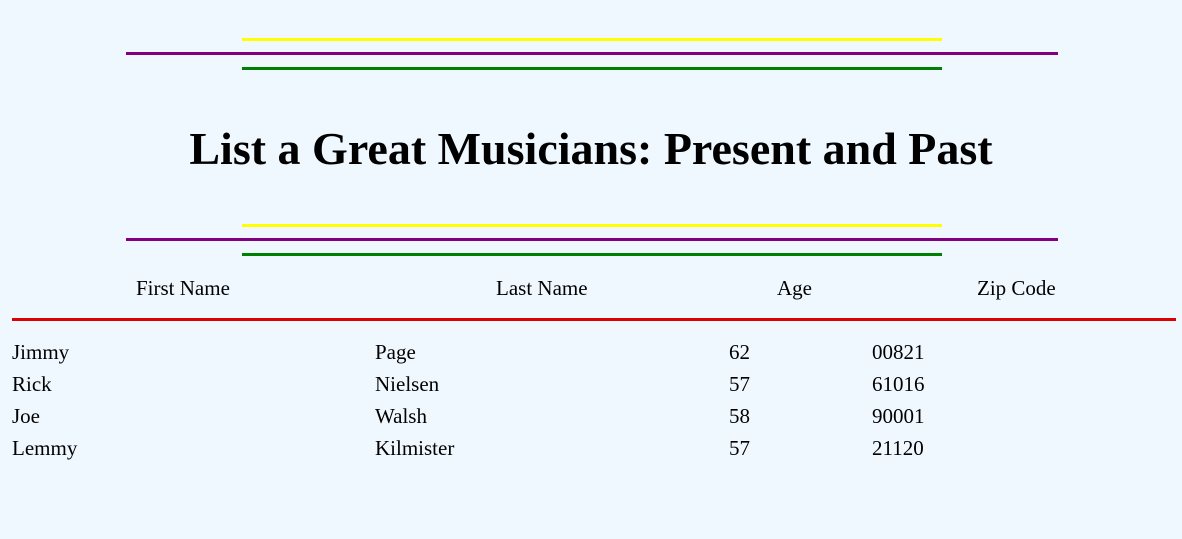 The width and height of the screenshot is (1182, 539). Describe the element at coordinates (591, 387) in the screenshot. I see `table-row: Rick Nielsen 57 61016` at that location.